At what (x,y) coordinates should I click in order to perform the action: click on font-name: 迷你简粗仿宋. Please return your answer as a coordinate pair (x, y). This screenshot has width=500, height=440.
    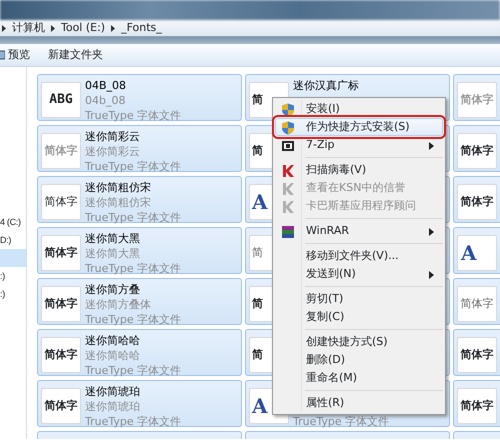
    Looking at the image, I should click on (118, 187).